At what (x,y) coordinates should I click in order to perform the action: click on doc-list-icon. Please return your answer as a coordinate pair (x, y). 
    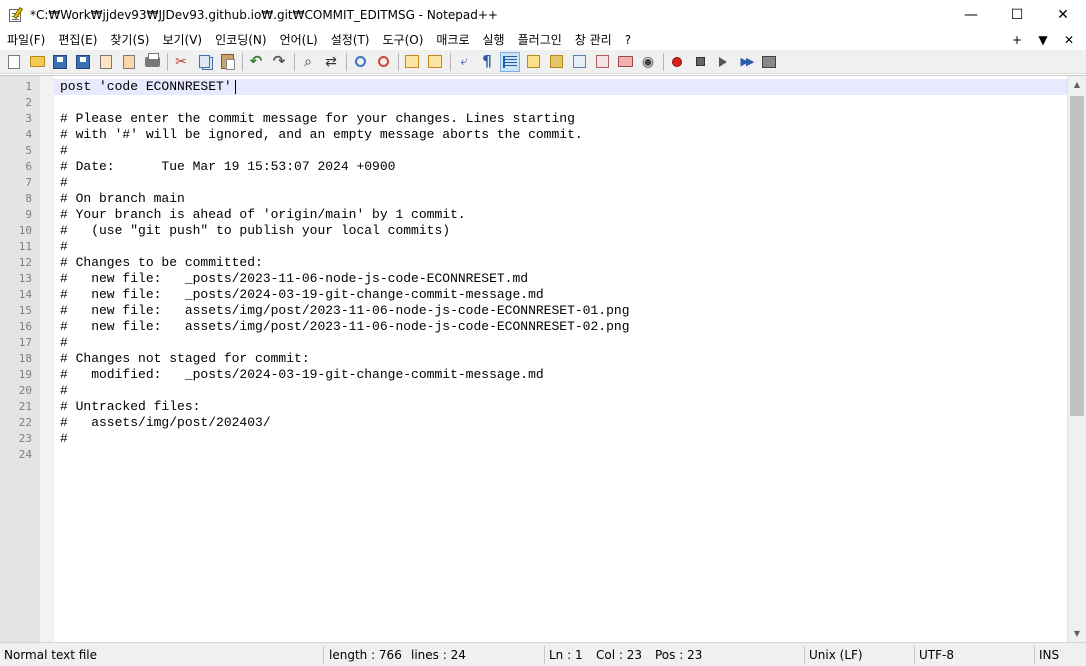
    Looking at the image, I should click on (579, 62).